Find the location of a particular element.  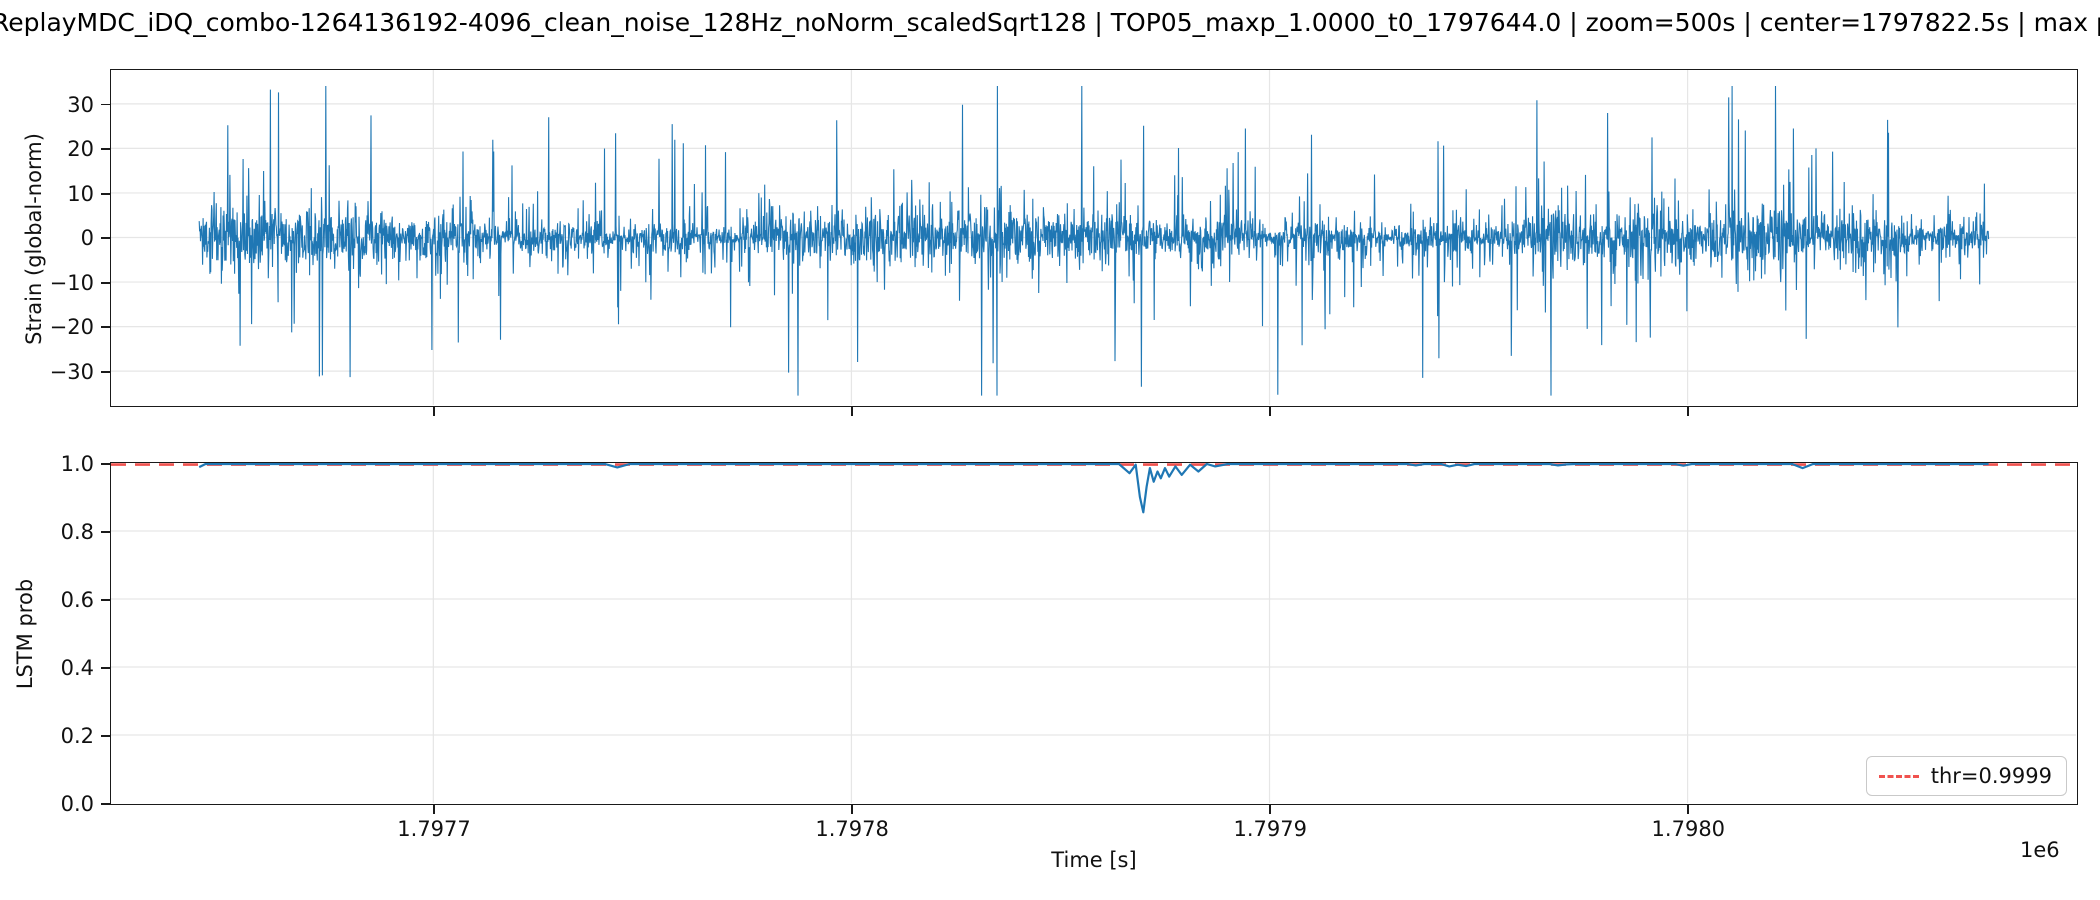

y-tick-label: −30 is located at coordinates (71, 371).